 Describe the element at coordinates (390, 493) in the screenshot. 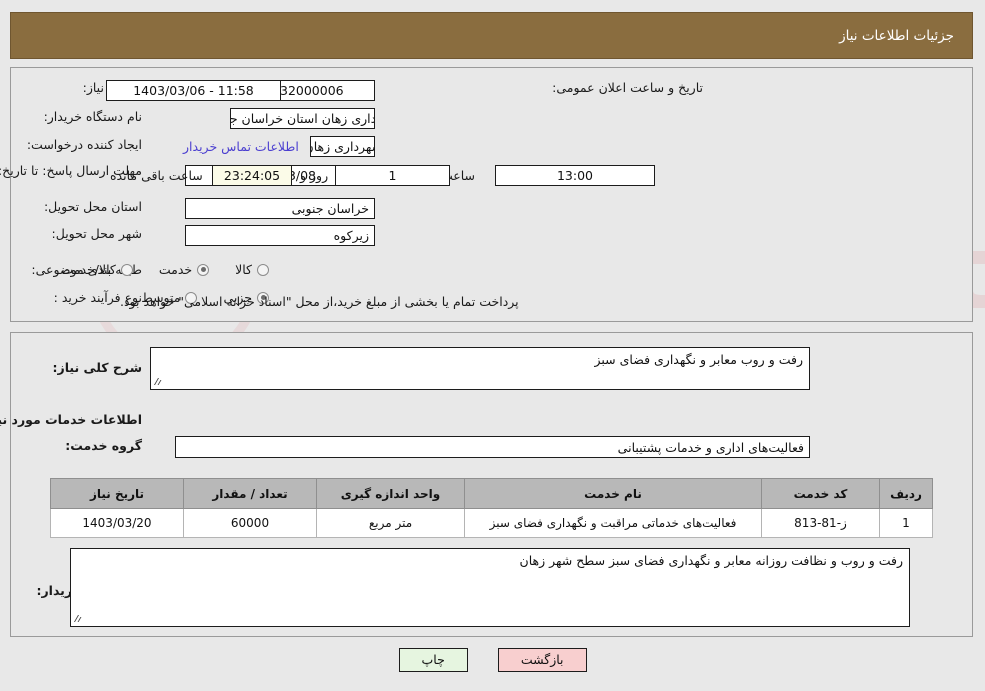

I see `th-unit: واحد اندازه گیری` at that location.